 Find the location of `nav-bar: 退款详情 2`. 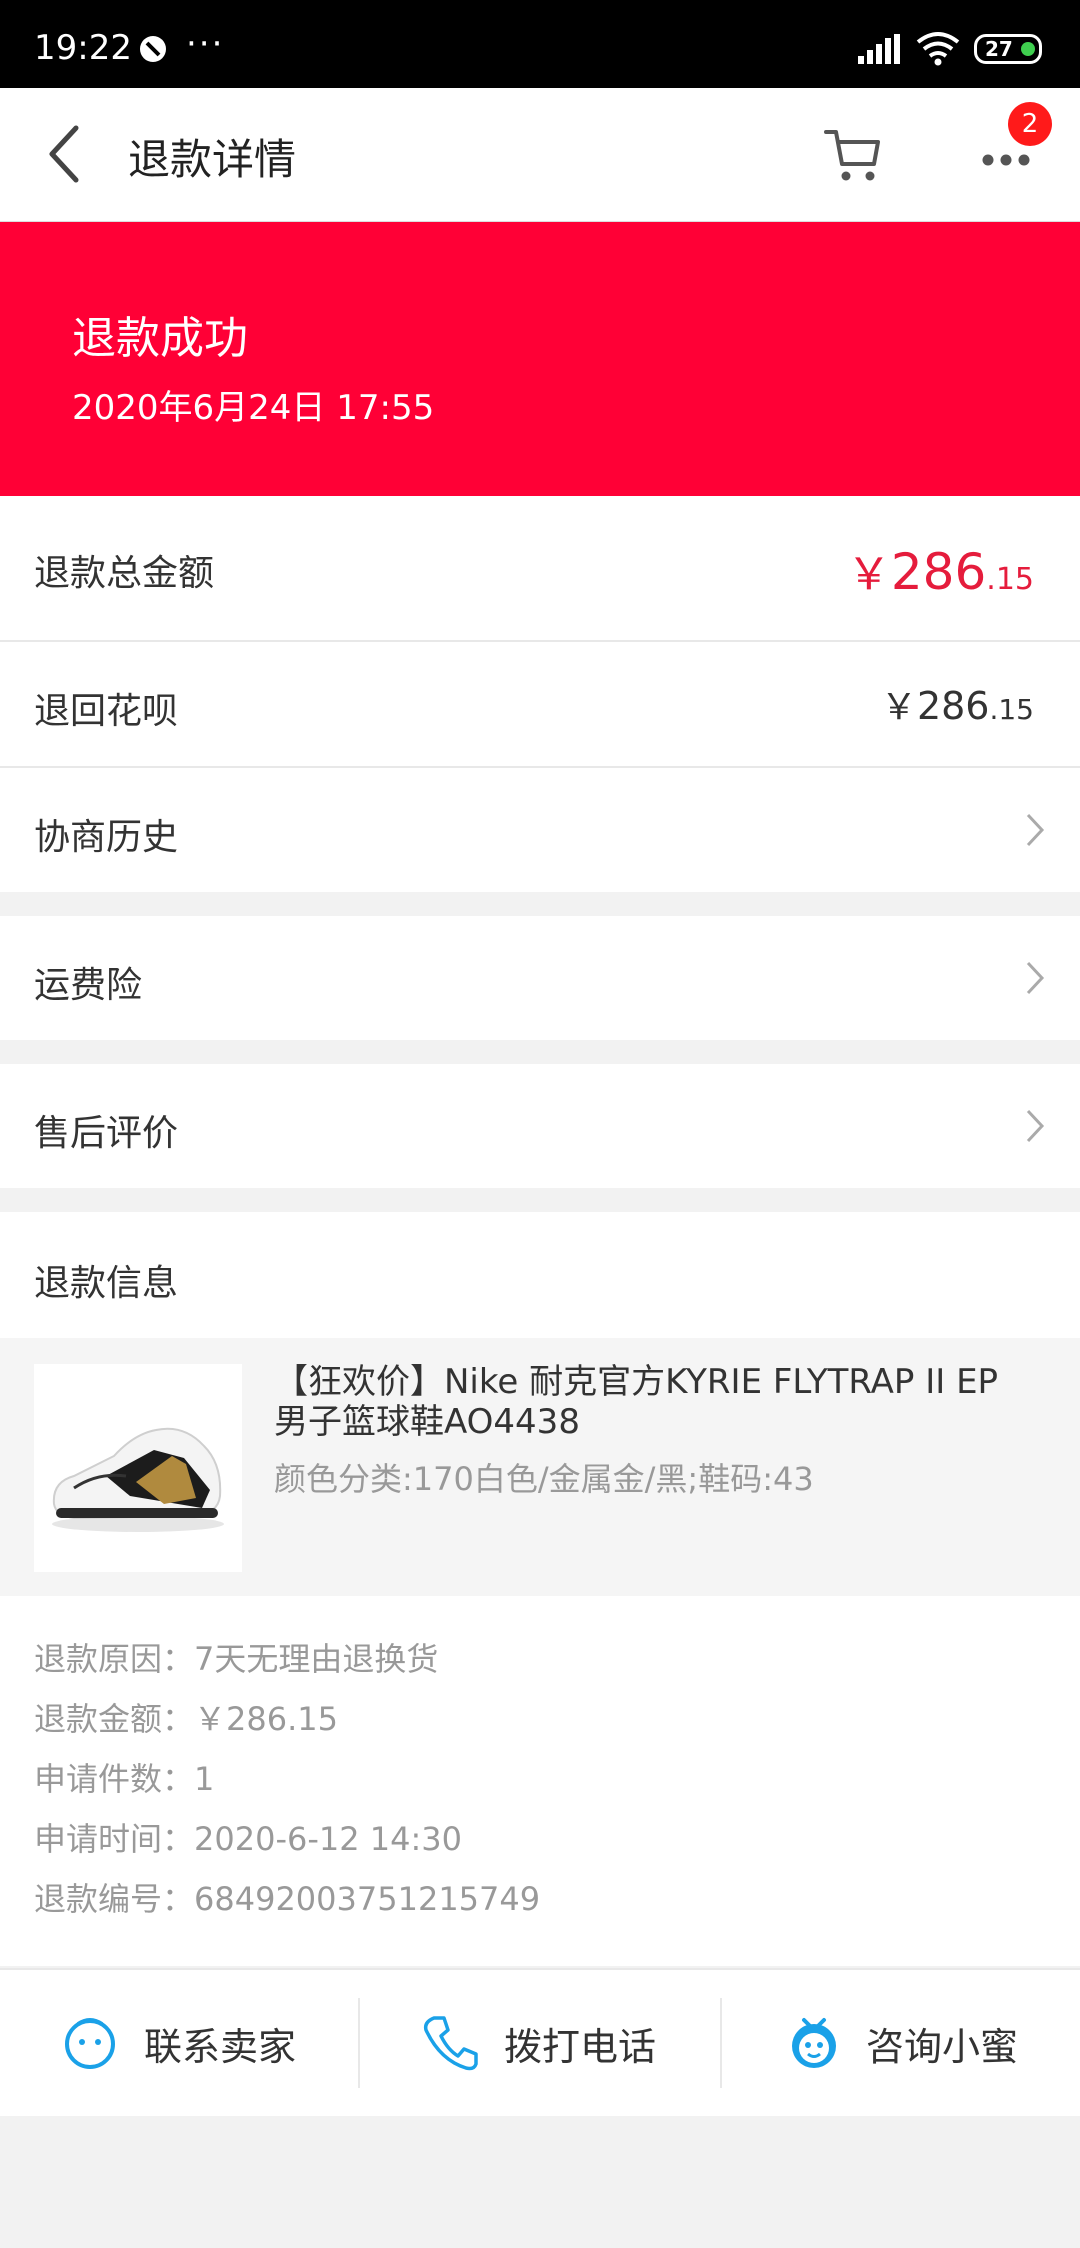

nav-bar: 退款详情 2 is located at coordinates (540, 155).